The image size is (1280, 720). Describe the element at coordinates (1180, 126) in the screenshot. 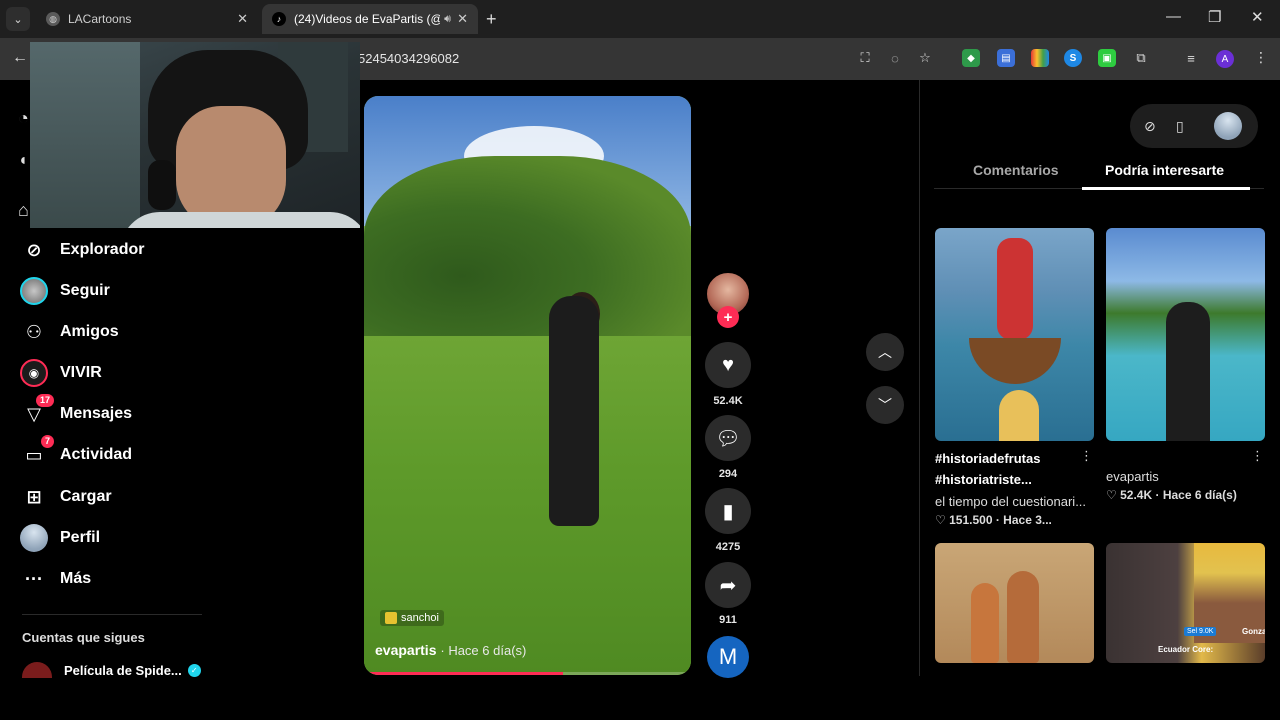

I see `phone-icon: ▯` at that location.